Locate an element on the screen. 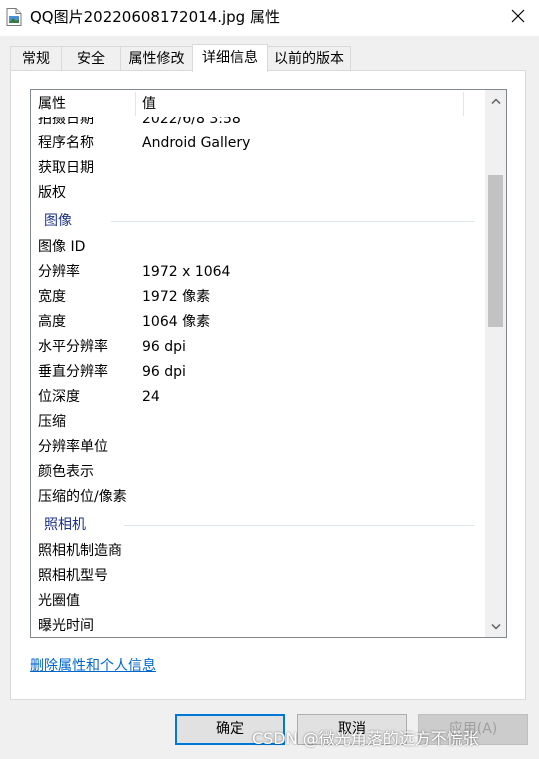 The height and width of the screenshot is (759, 539). list-item: 分辨率单位 is located at coordinates (258, 447).